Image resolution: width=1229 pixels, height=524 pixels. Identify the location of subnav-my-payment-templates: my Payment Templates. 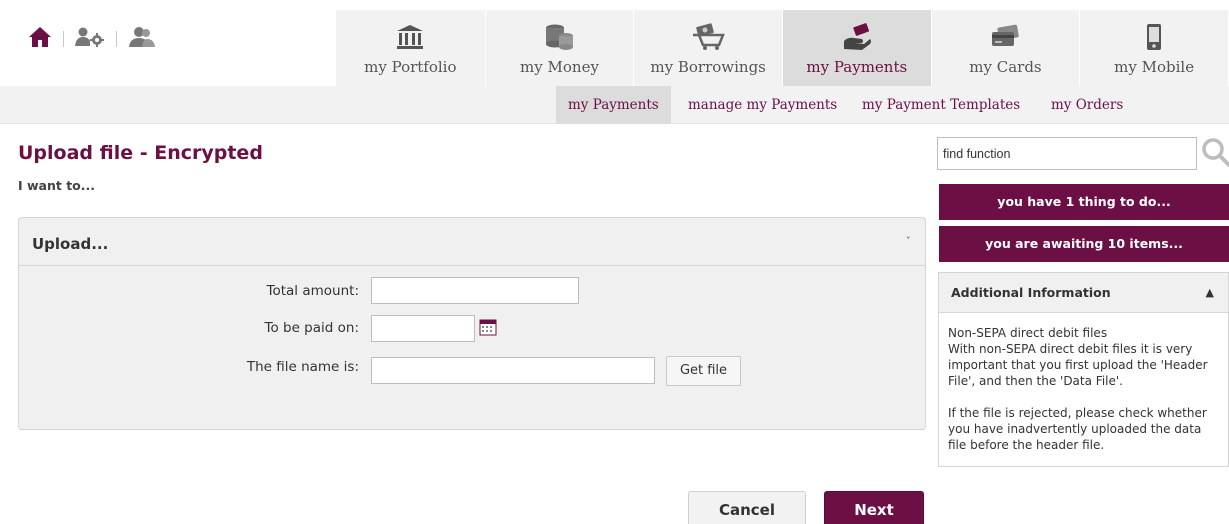
(941, 105).